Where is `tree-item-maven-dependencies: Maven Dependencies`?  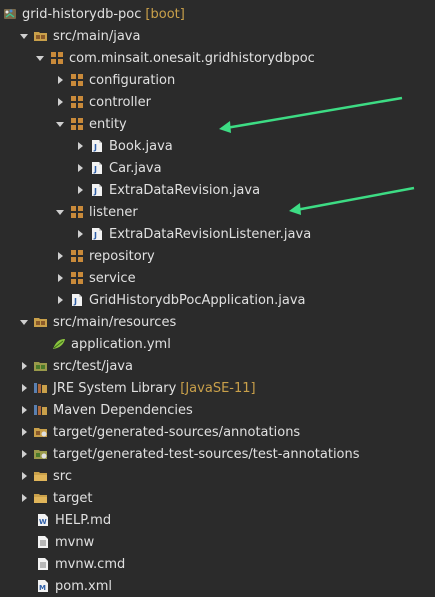 tree-item-maven-dependencies: Maven Dependencies is located at coordinates (217, 410).